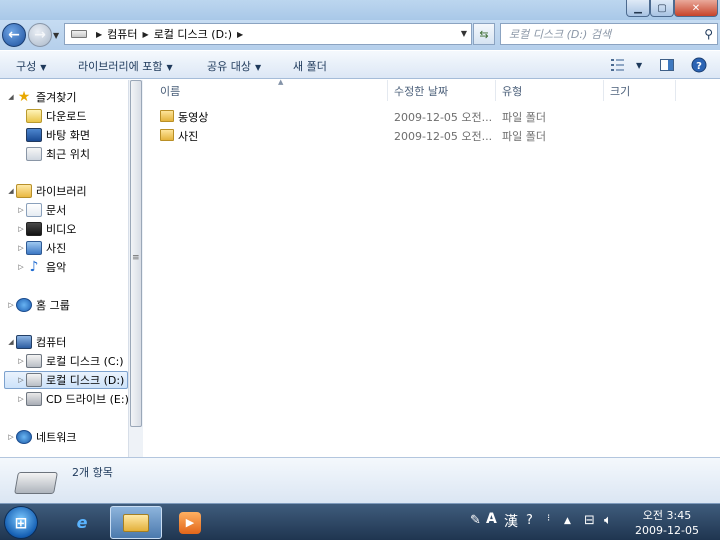 This screenshot has width=720, height=540. What do you see at coordinates (66, 380) in the screenshot?
I see `nav-drive-d: ▷ 로컬 디스크 (D:)` at bounding box center [66, 380].